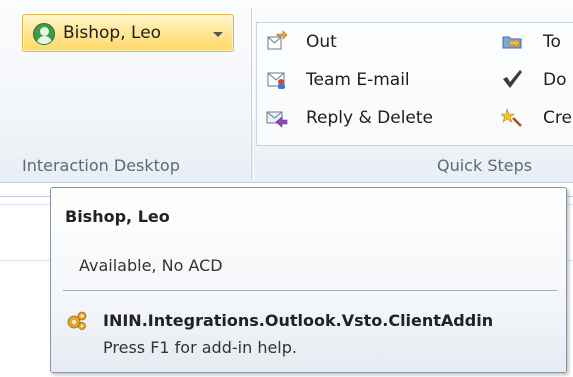  What do you see at coordinates (537, 118) in the screenshot?
I see `quick-step-create: Cre` at bounding box center [537, 118].